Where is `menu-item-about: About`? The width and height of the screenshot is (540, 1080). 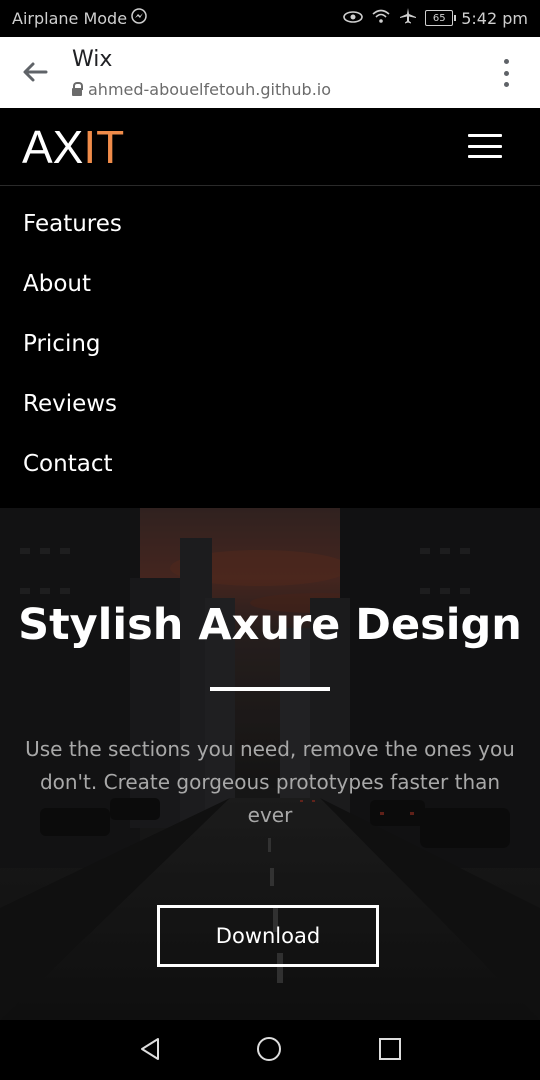 menu-item-about: About is located at coordinates (57, 284).